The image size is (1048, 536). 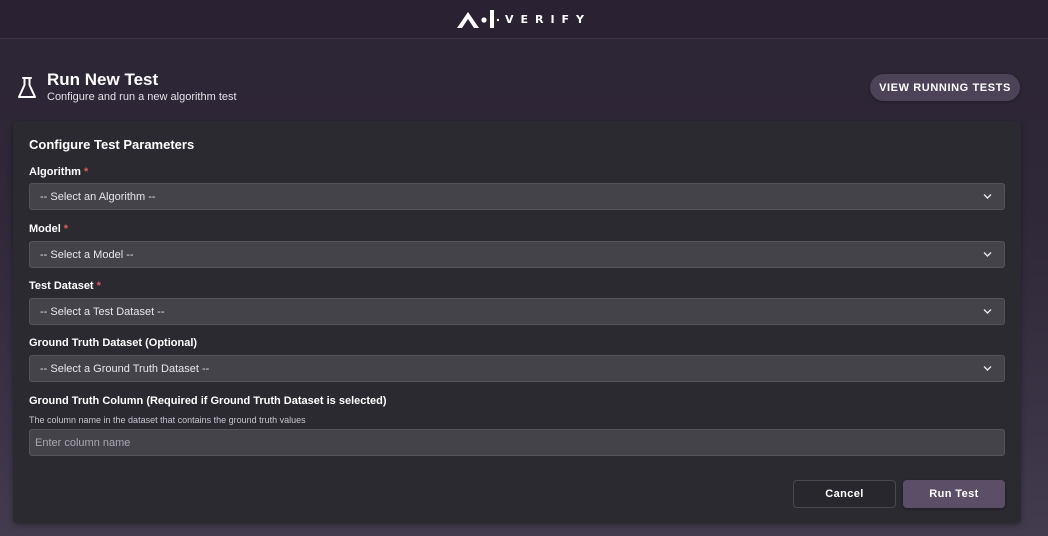 I want to click on test-dataset-select-value: -- Select a Test Dataset --, so click(x=102, y=311).